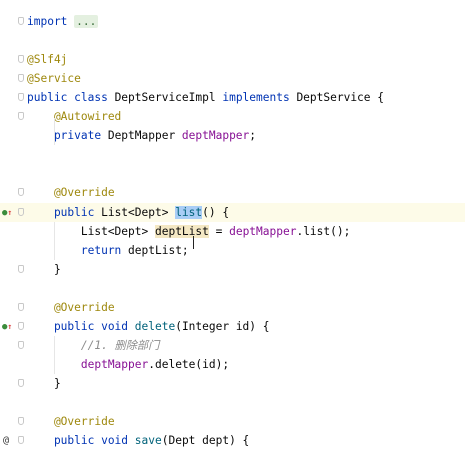 The image size is (465, 453). Describe the element at coordinates (148, 440) in the screenshot. I see `code-token: save` at that location.